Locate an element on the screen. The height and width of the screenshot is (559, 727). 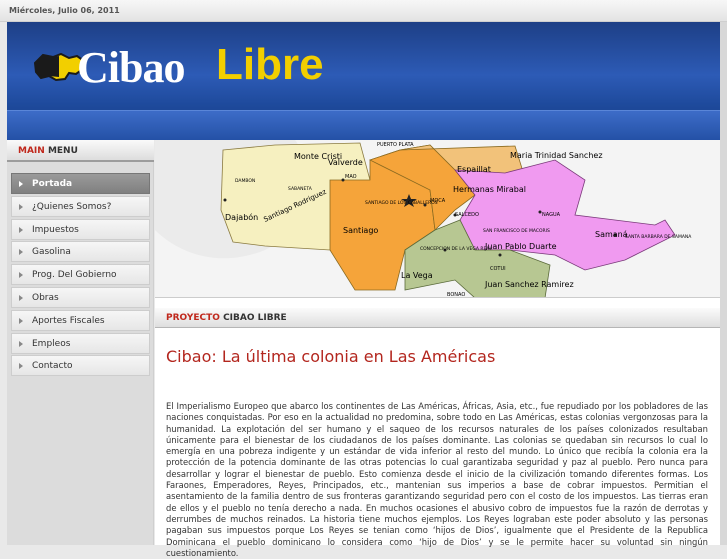
right-edge is located at coordinates (723, 283).